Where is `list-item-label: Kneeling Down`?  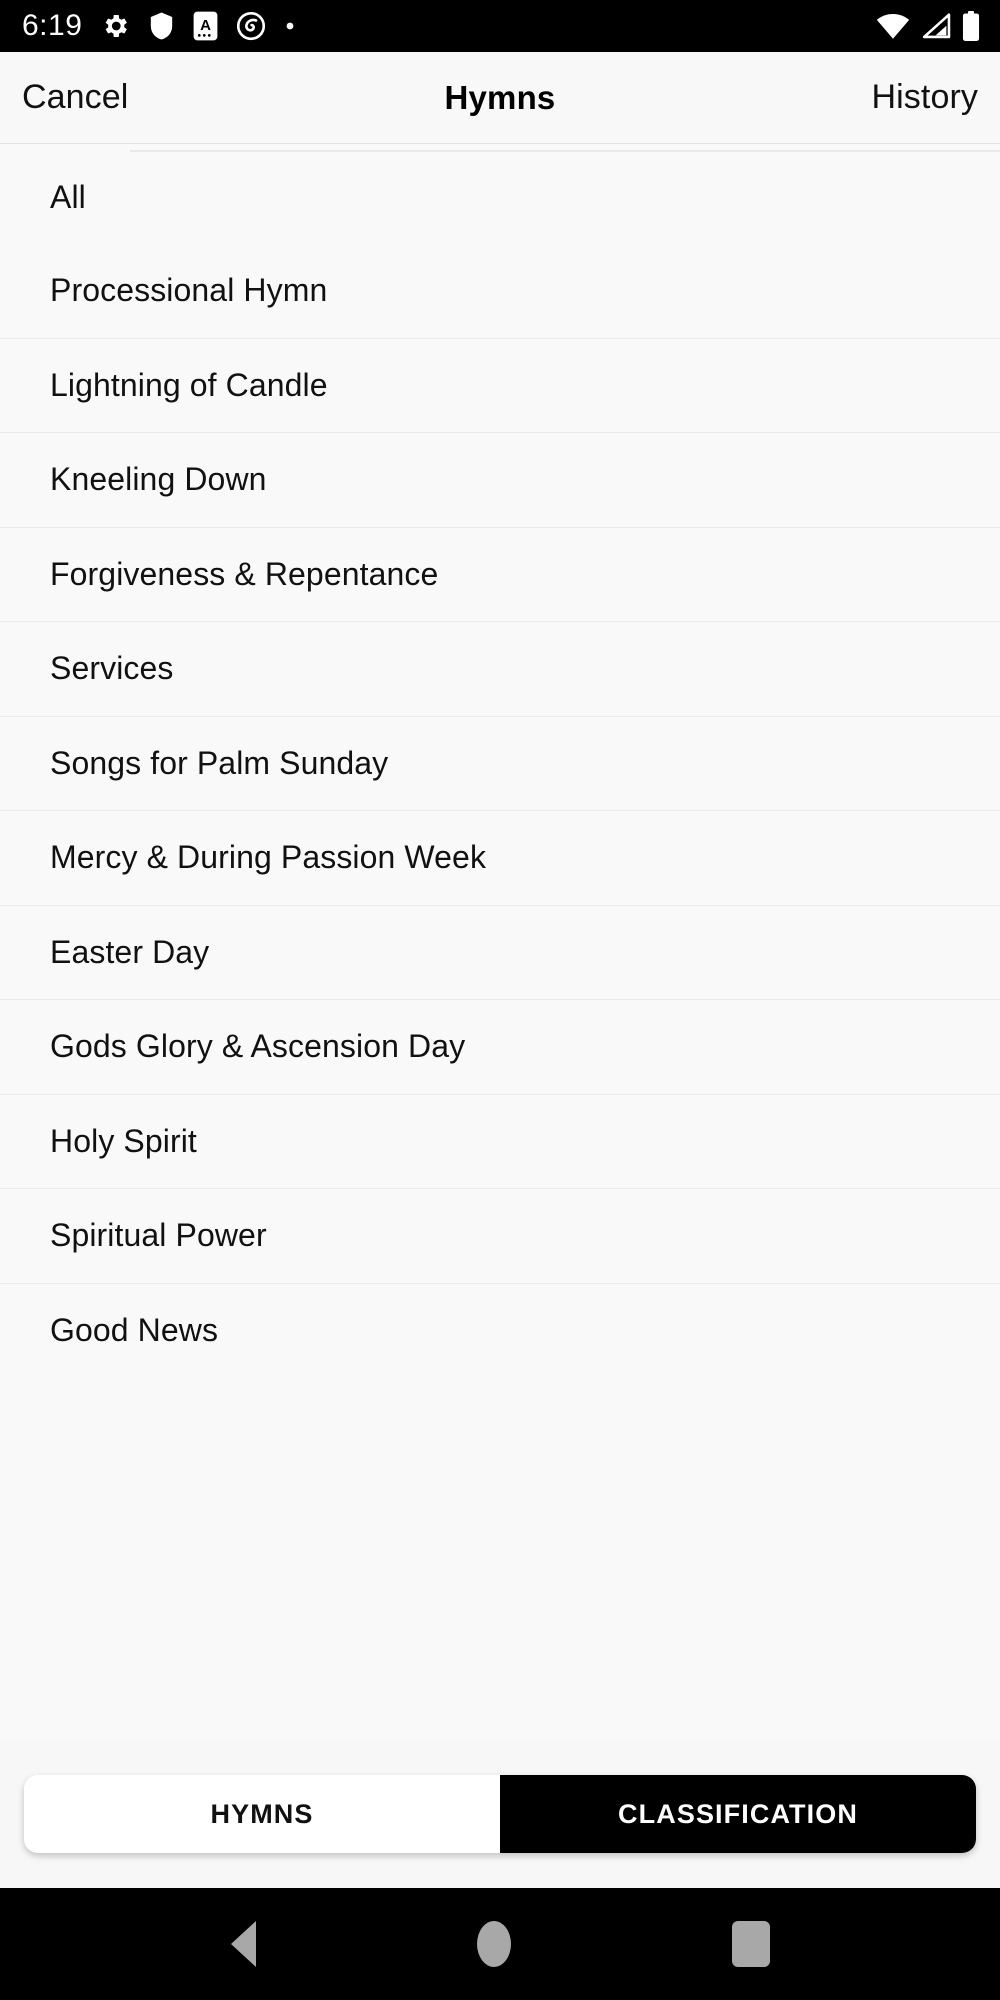 list-item-label: Kneeling Down is located at coordinates (158, 479).